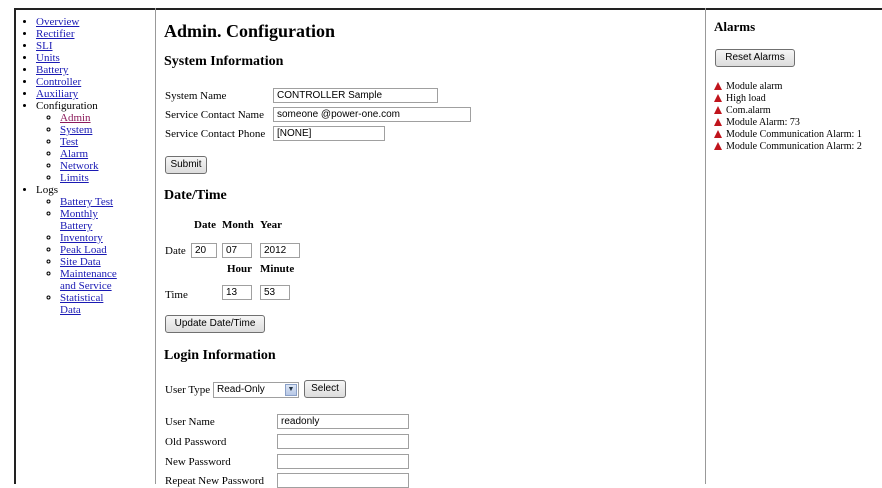 The image size is (882, 488). I want to click on user-type-label: User Type, so click(188, 390).